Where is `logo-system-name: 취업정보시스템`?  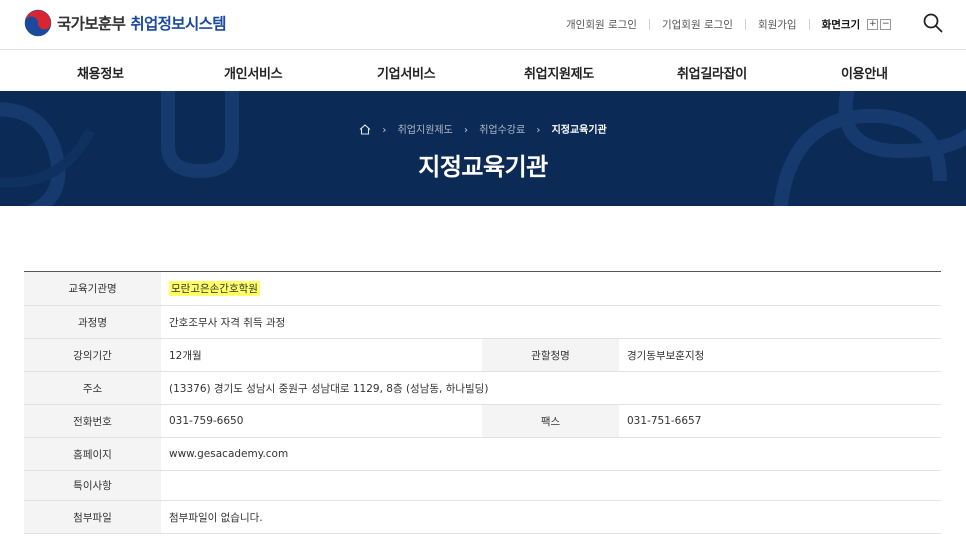 logo-system-name: 취업정보시스템 is located at coordinates (178, 24).